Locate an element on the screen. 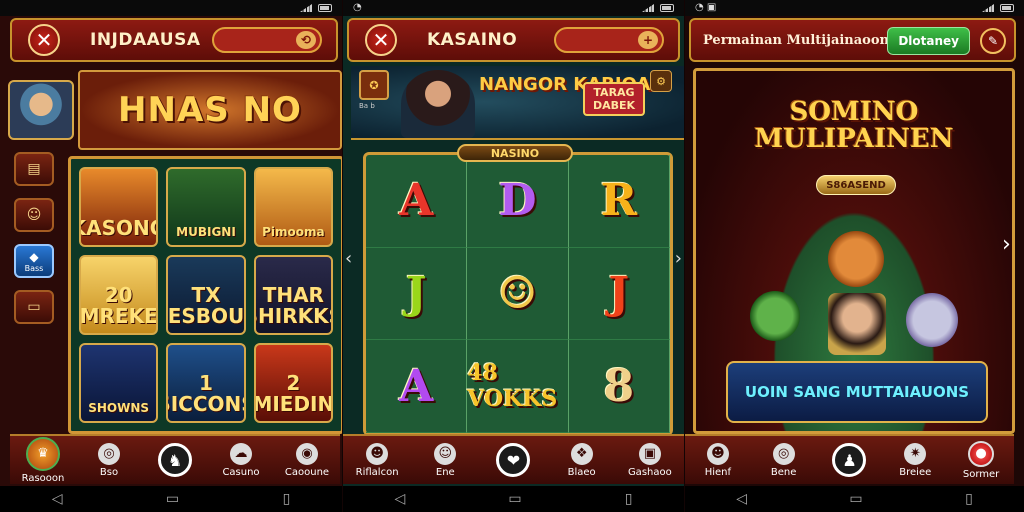  nav-item-caooune: ◉ Caooune is located at coordinates (307, 460).